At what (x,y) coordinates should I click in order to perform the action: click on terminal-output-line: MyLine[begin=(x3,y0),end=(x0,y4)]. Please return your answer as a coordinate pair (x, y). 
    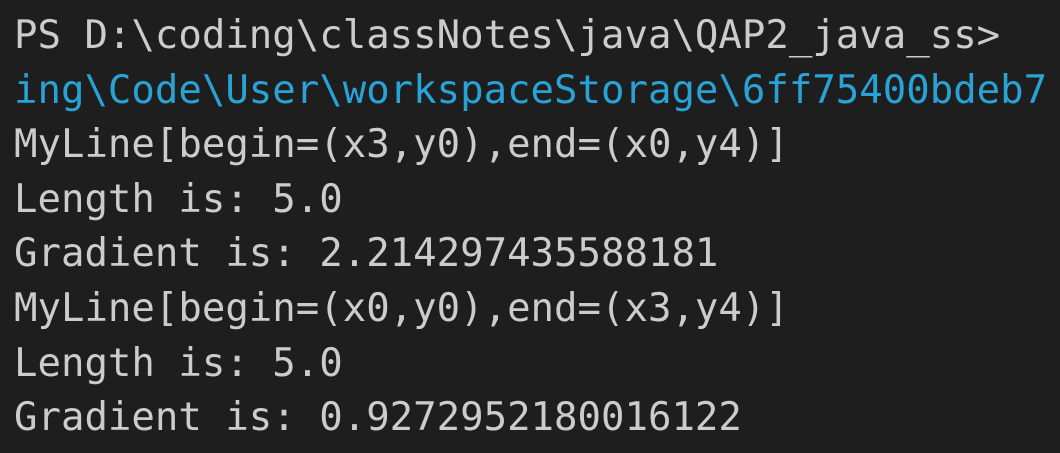
    Looking at the image, I should click on (401, 145).